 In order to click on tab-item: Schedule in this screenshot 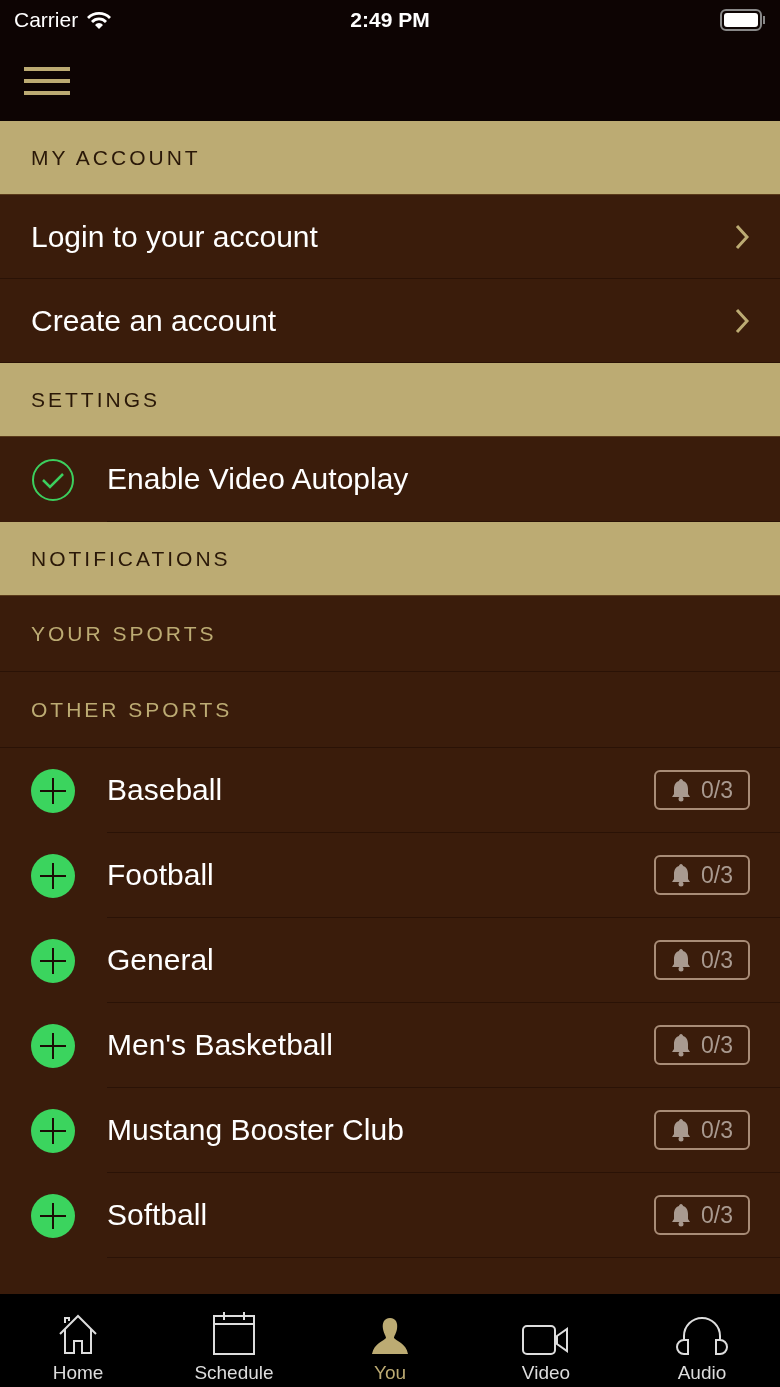, I will do `click(234, 1340)`.